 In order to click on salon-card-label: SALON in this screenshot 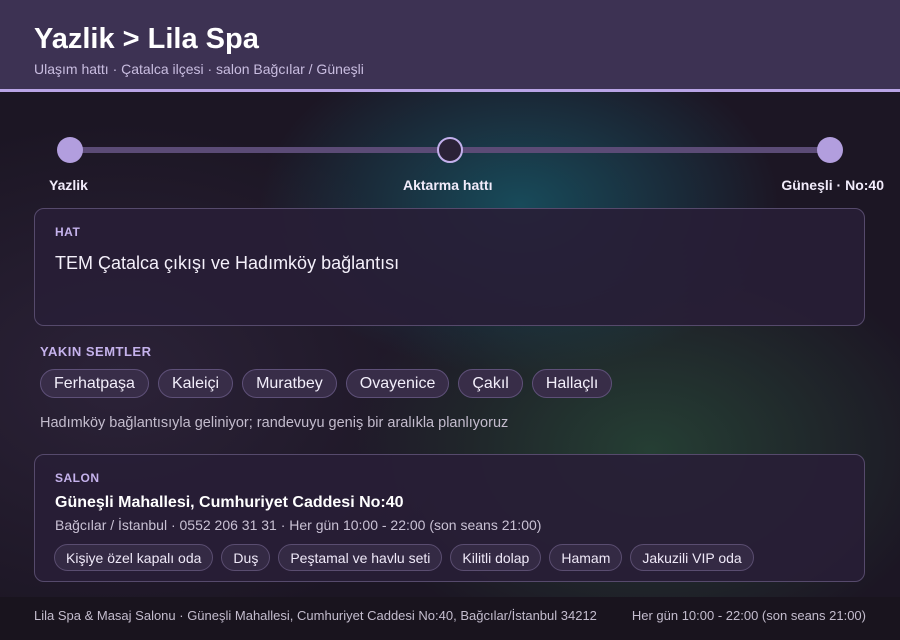, I will do `click(77, 478)`.